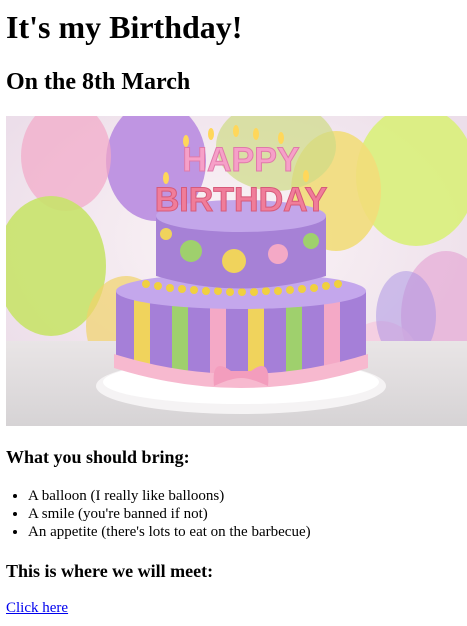  Describe the element at coordinates (37, 608) in the screenshot. I see `meet-location-link: Click here` at that location.